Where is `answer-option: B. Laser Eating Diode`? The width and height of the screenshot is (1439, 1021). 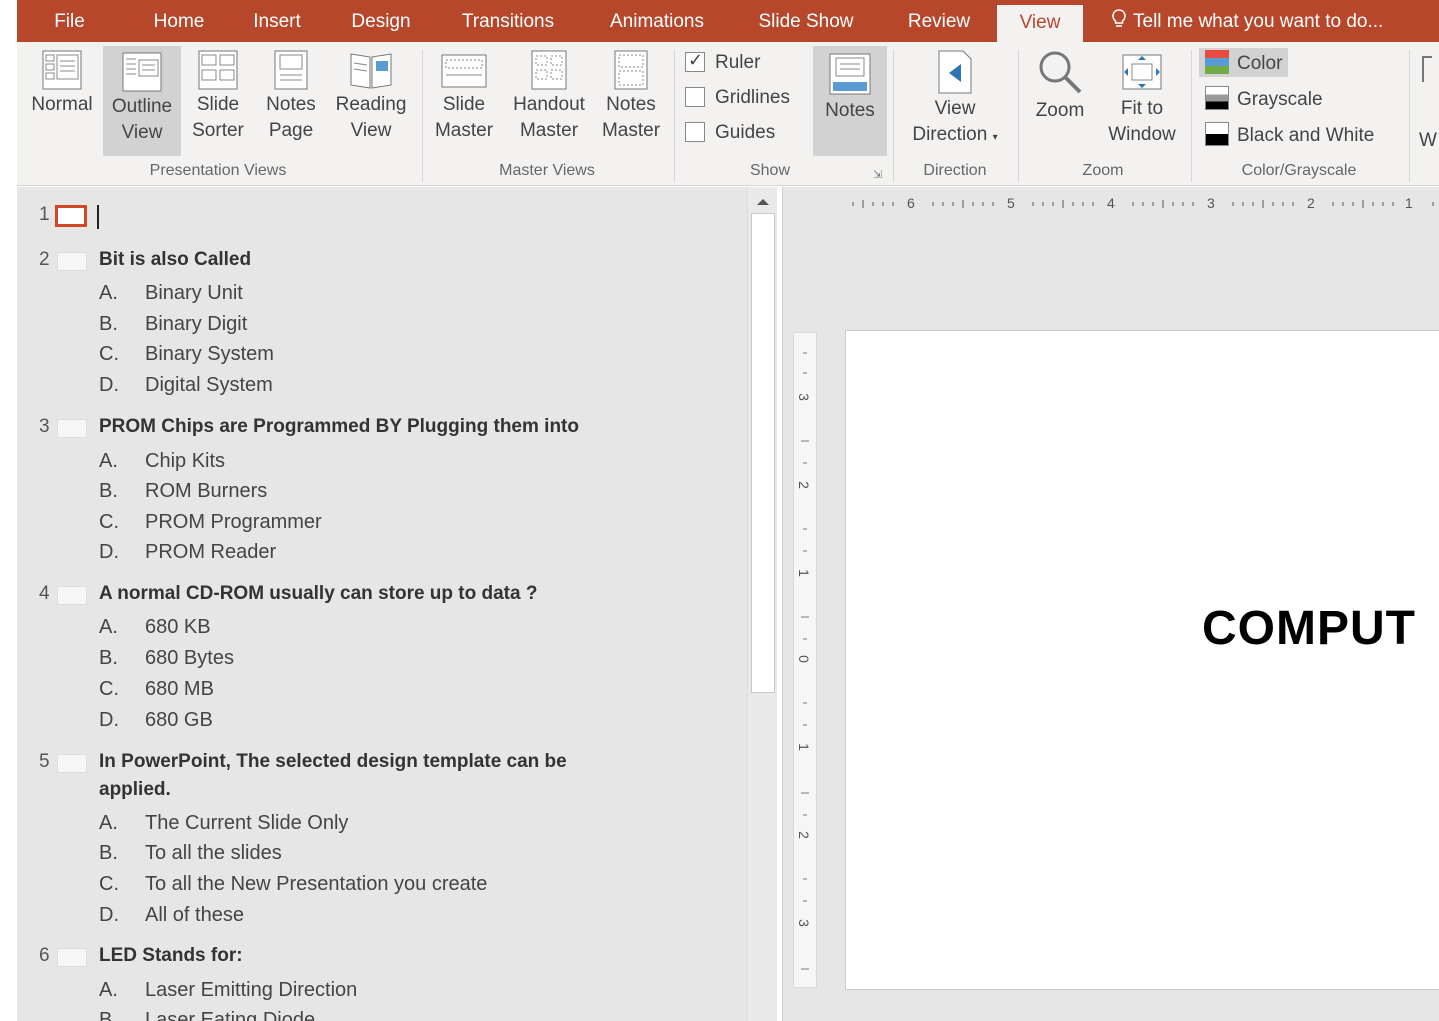 answer-option: B. Laser Eating Diode is located at coordinates (207, 1015).